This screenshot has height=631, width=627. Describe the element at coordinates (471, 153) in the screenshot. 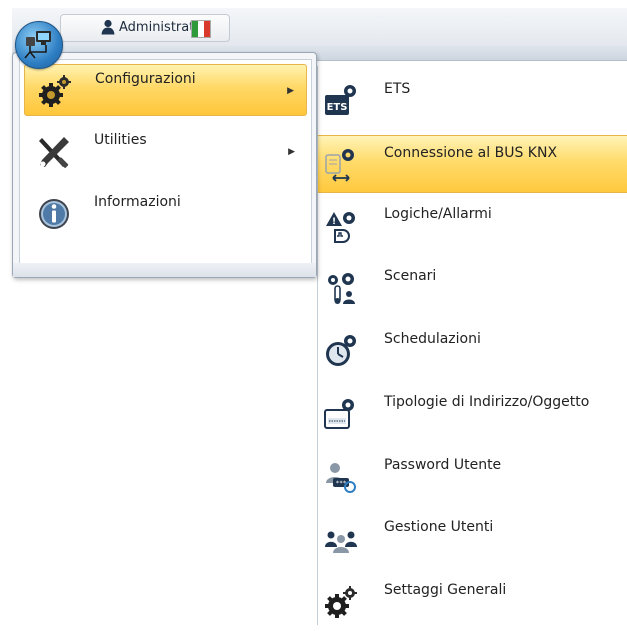

I see `submenu-item-label: Connessione al BUS KNX` at that location.